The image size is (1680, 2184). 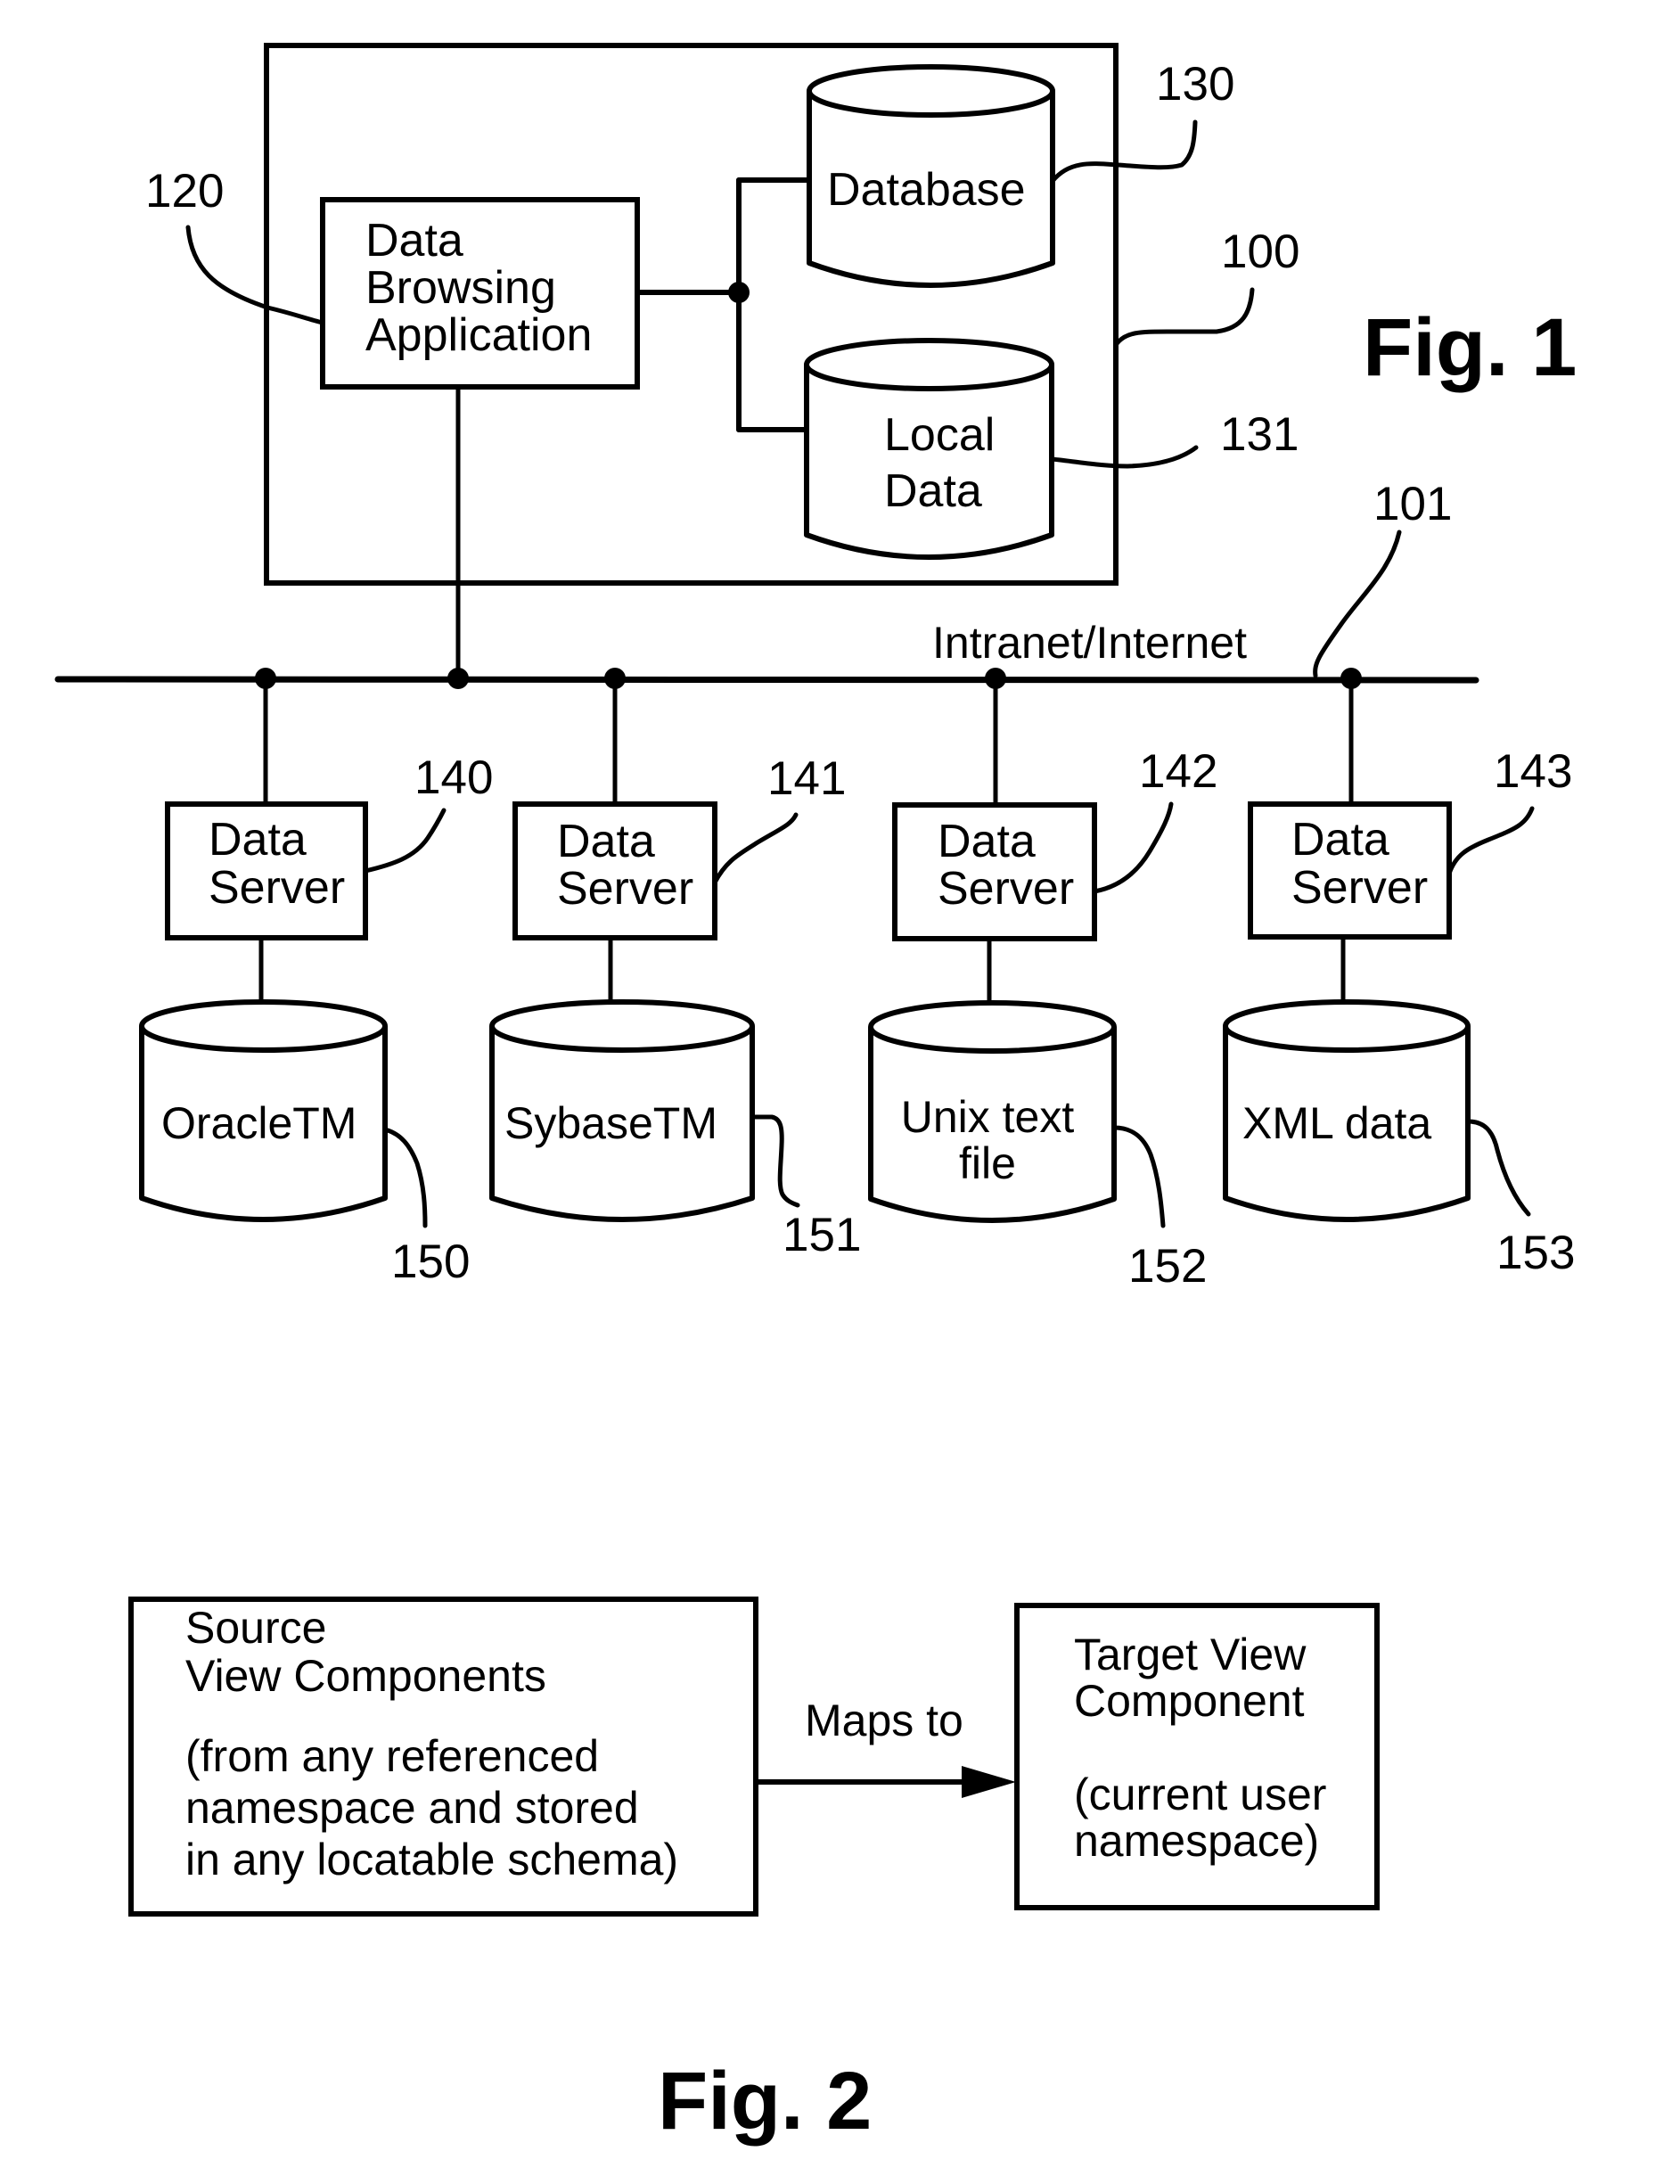 What do you see at coordinates (933, 491) in the screenshot?
I see `local-data-label-line-2: Data` at bounding box center [933, 491].